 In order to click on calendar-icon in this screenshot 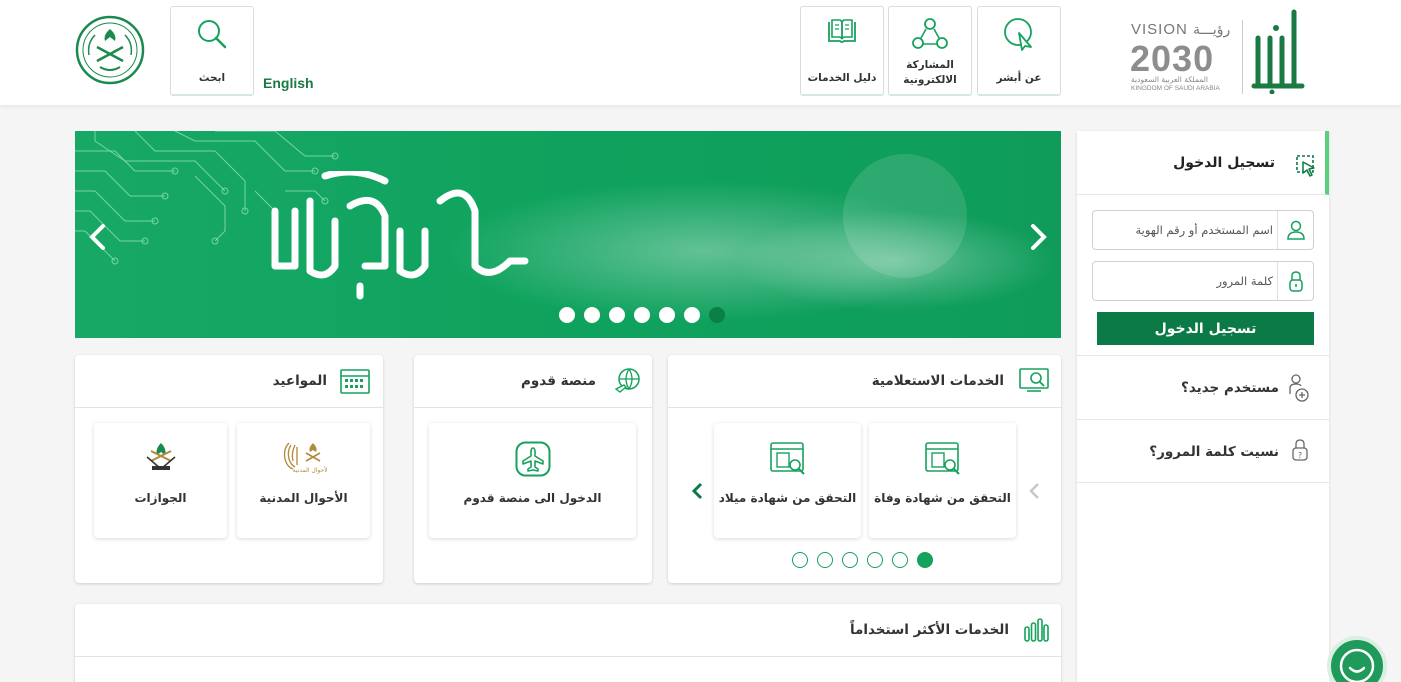, I will do `click(355, 381)`.